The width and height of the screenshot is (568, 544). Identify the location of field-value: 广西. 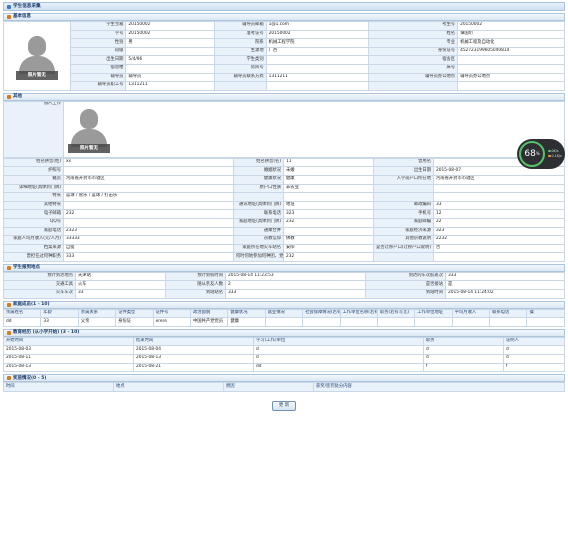
(317, 51).